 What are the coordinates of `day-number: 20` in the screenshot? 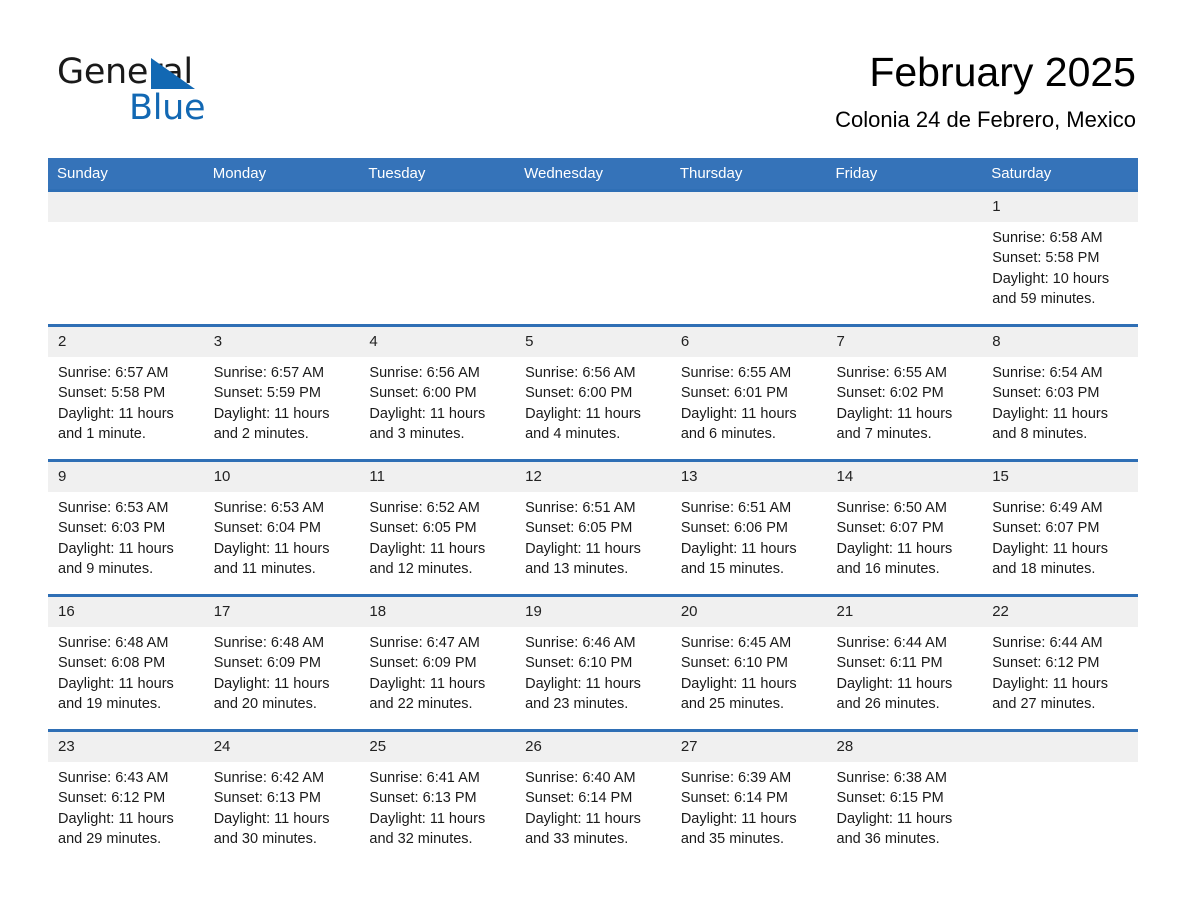 It's located at (748, 612).